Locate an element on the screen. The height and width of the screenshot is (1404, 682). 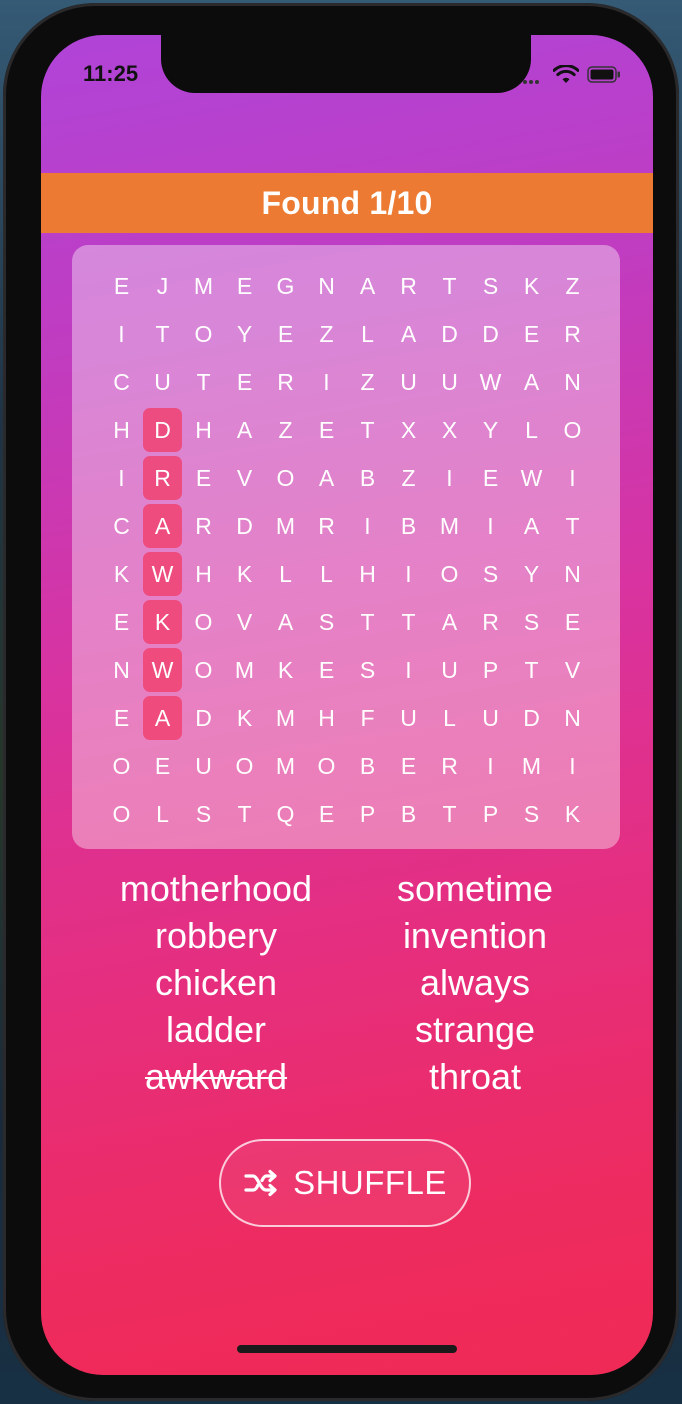
grid-cell: V is located at coordinates (244, 478).